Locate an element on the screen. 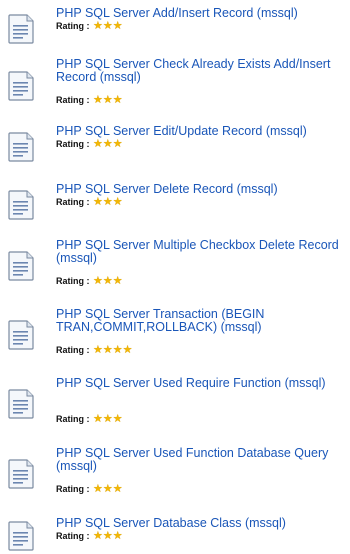 This screenshot has width=350, height=554. article-title-link: PHP SQL Server Add/Insert Record (mssql) is located at coordinates (202, 13).